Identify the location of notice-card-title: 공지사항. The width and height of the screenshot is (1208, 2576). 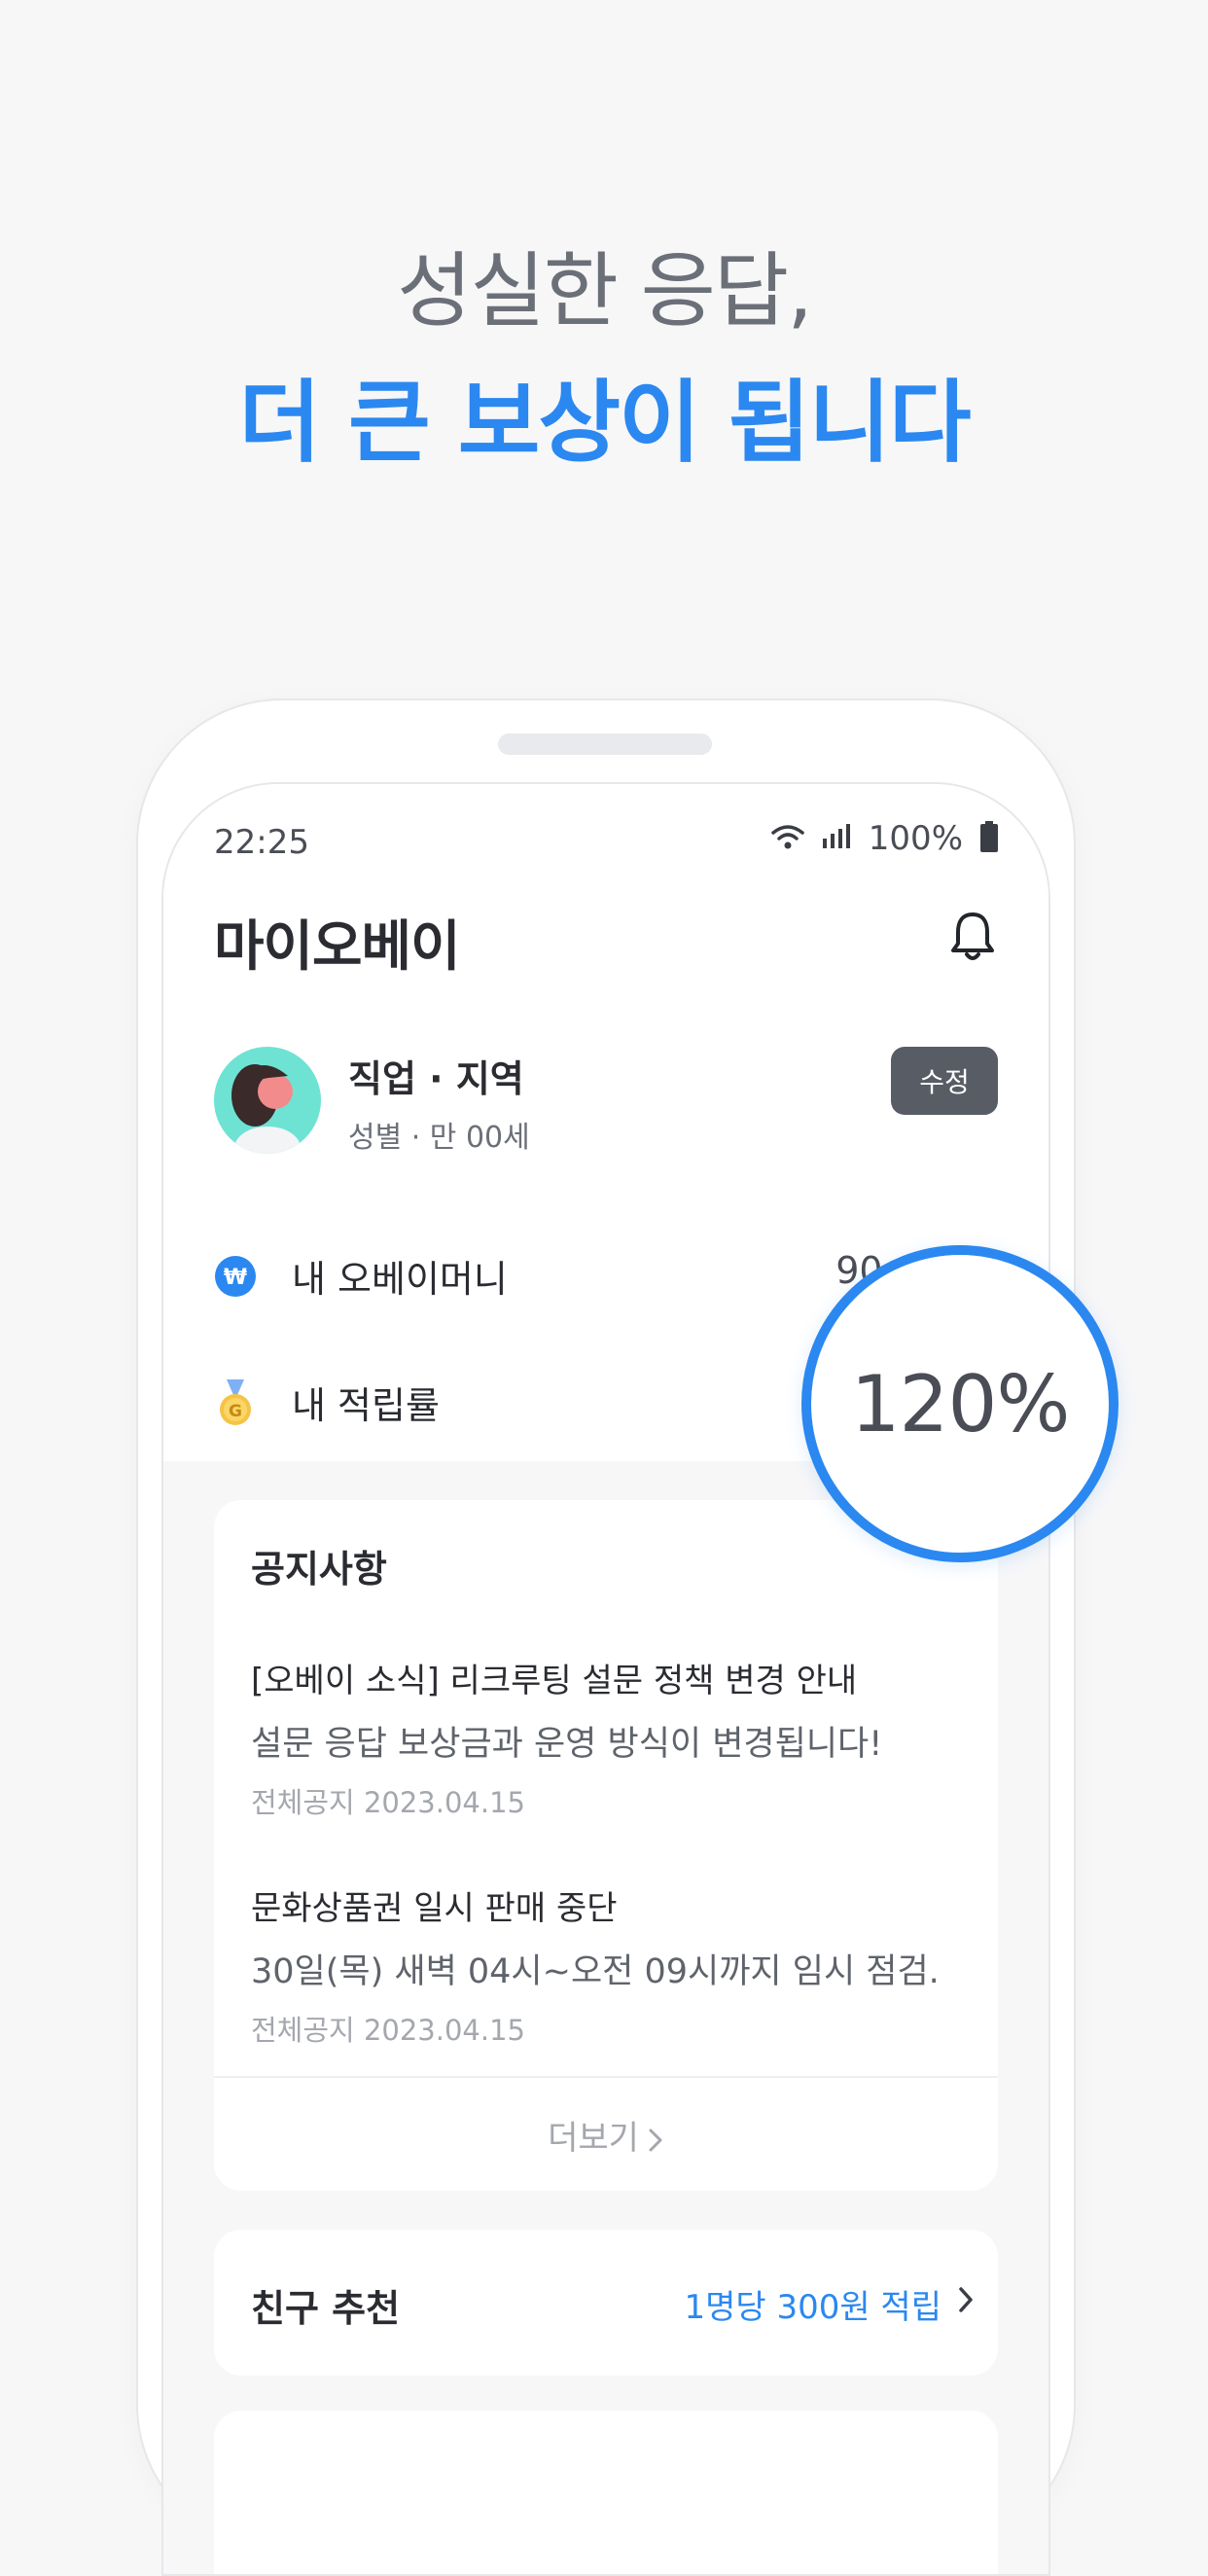
(319, 1569).